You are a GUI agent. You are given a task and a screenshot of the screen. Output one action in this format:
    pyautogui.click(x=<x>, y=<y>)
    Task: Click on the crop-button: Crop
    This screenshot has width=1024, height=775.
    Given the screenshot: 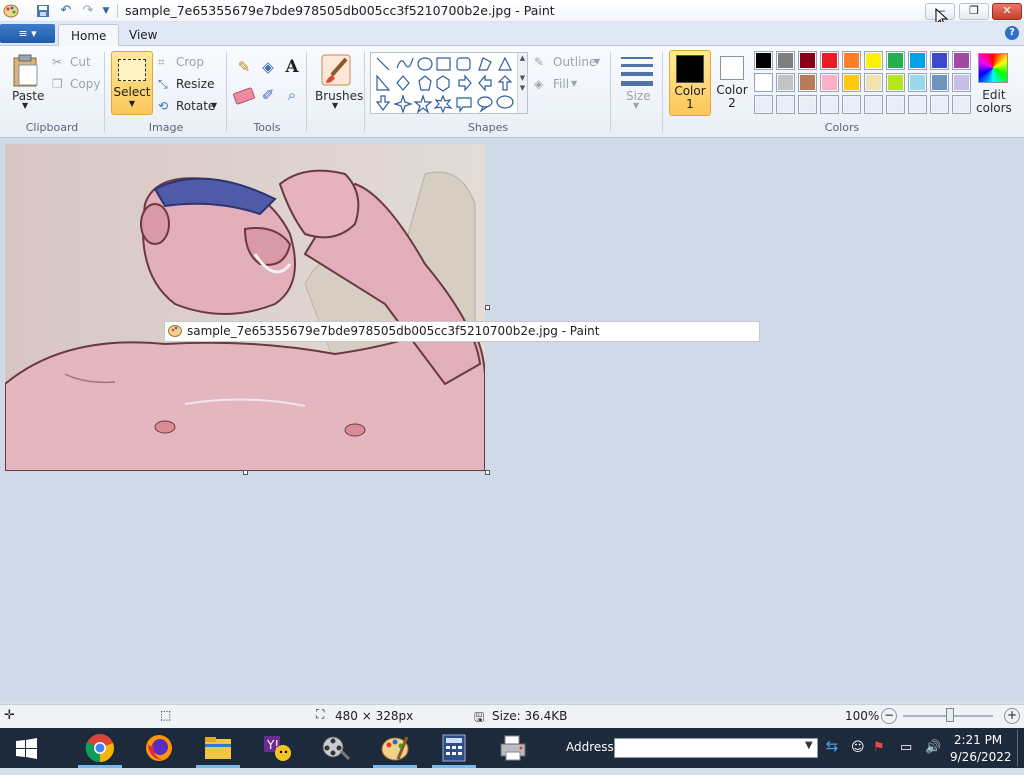 What is the action you would take?
    pyautogui.click(x=190, y=62)
    